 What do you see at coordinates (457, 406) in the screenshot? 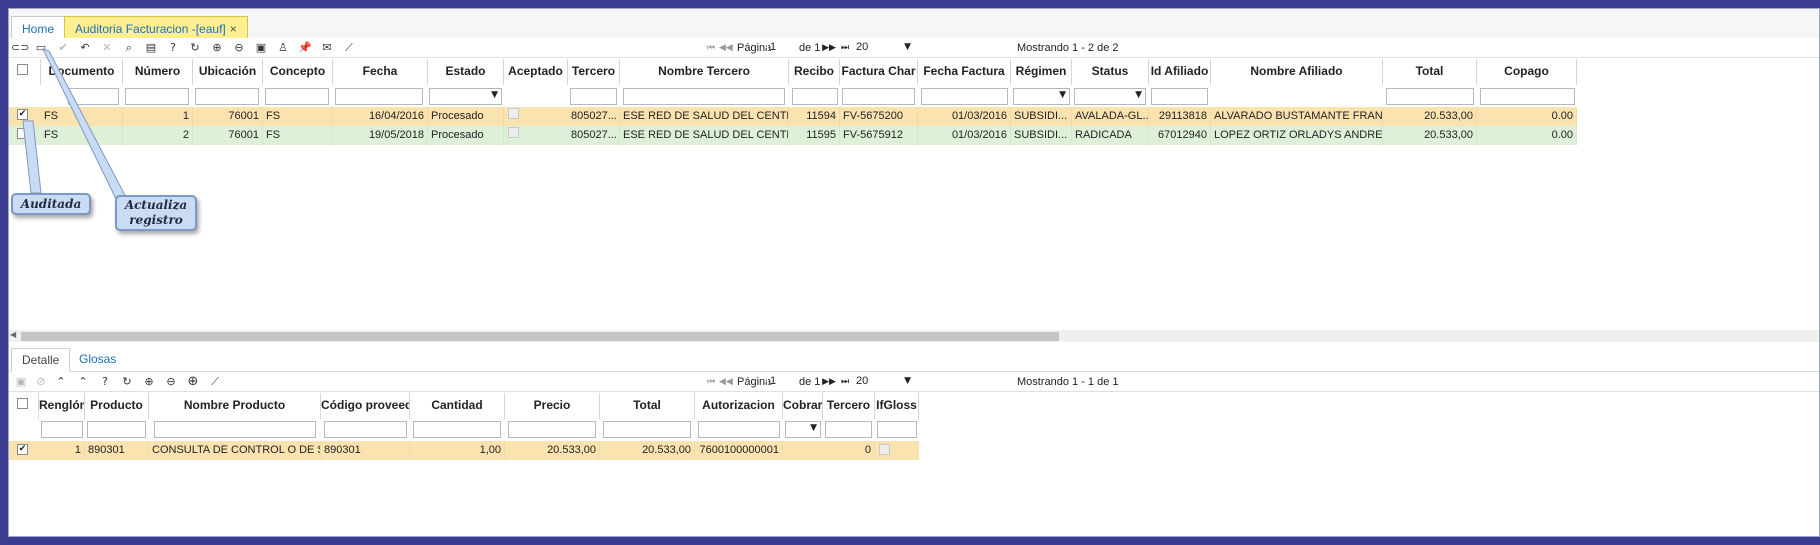
I see `col-cantidad: Cantidad` at bounding box center [457, 406].